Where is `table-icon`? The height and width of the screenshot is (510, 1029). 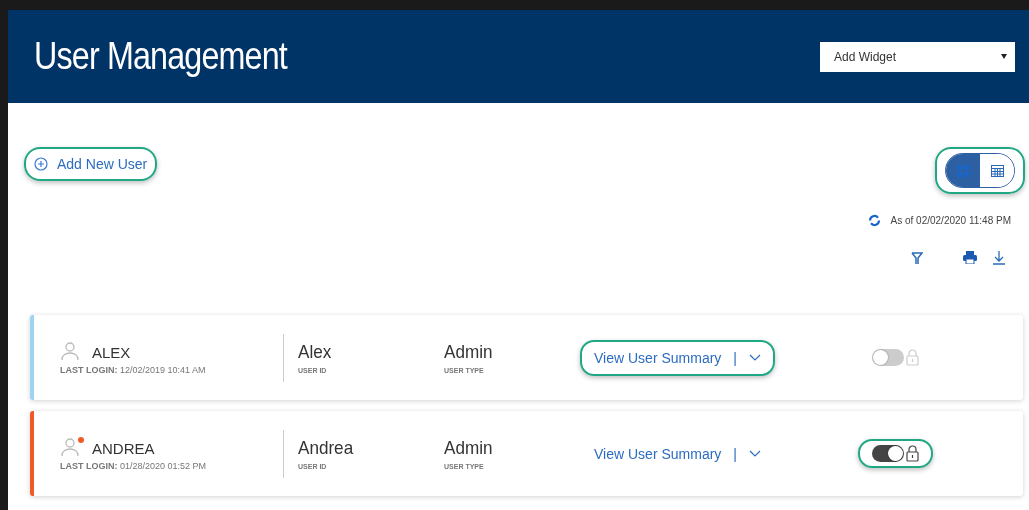 table-icon is located at coordinates (997, 170).